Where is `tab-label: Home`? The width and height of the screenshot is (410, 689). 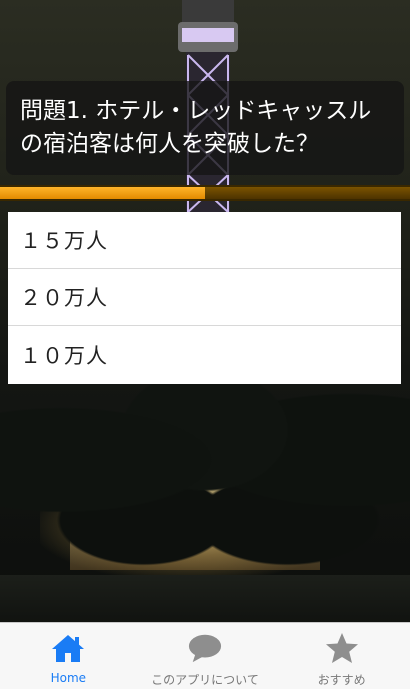
tab-label: Home is located at coordinates (68, 678).